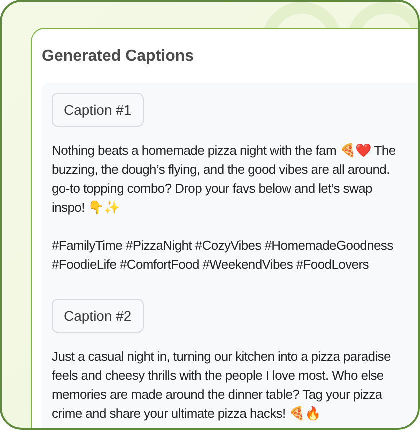  What do you see at coordinates (222, 385) in the screenshot?
I see `caption-text: Just a casual night in, turning our kitchen into a pizza paradise feels and cheesy thrills with the people I love most. Who else memories are made around the dinner table? Tag your pizza crime and share your ultimate pizza hacks! 🍕🔥` at bounding box center [222, 385].